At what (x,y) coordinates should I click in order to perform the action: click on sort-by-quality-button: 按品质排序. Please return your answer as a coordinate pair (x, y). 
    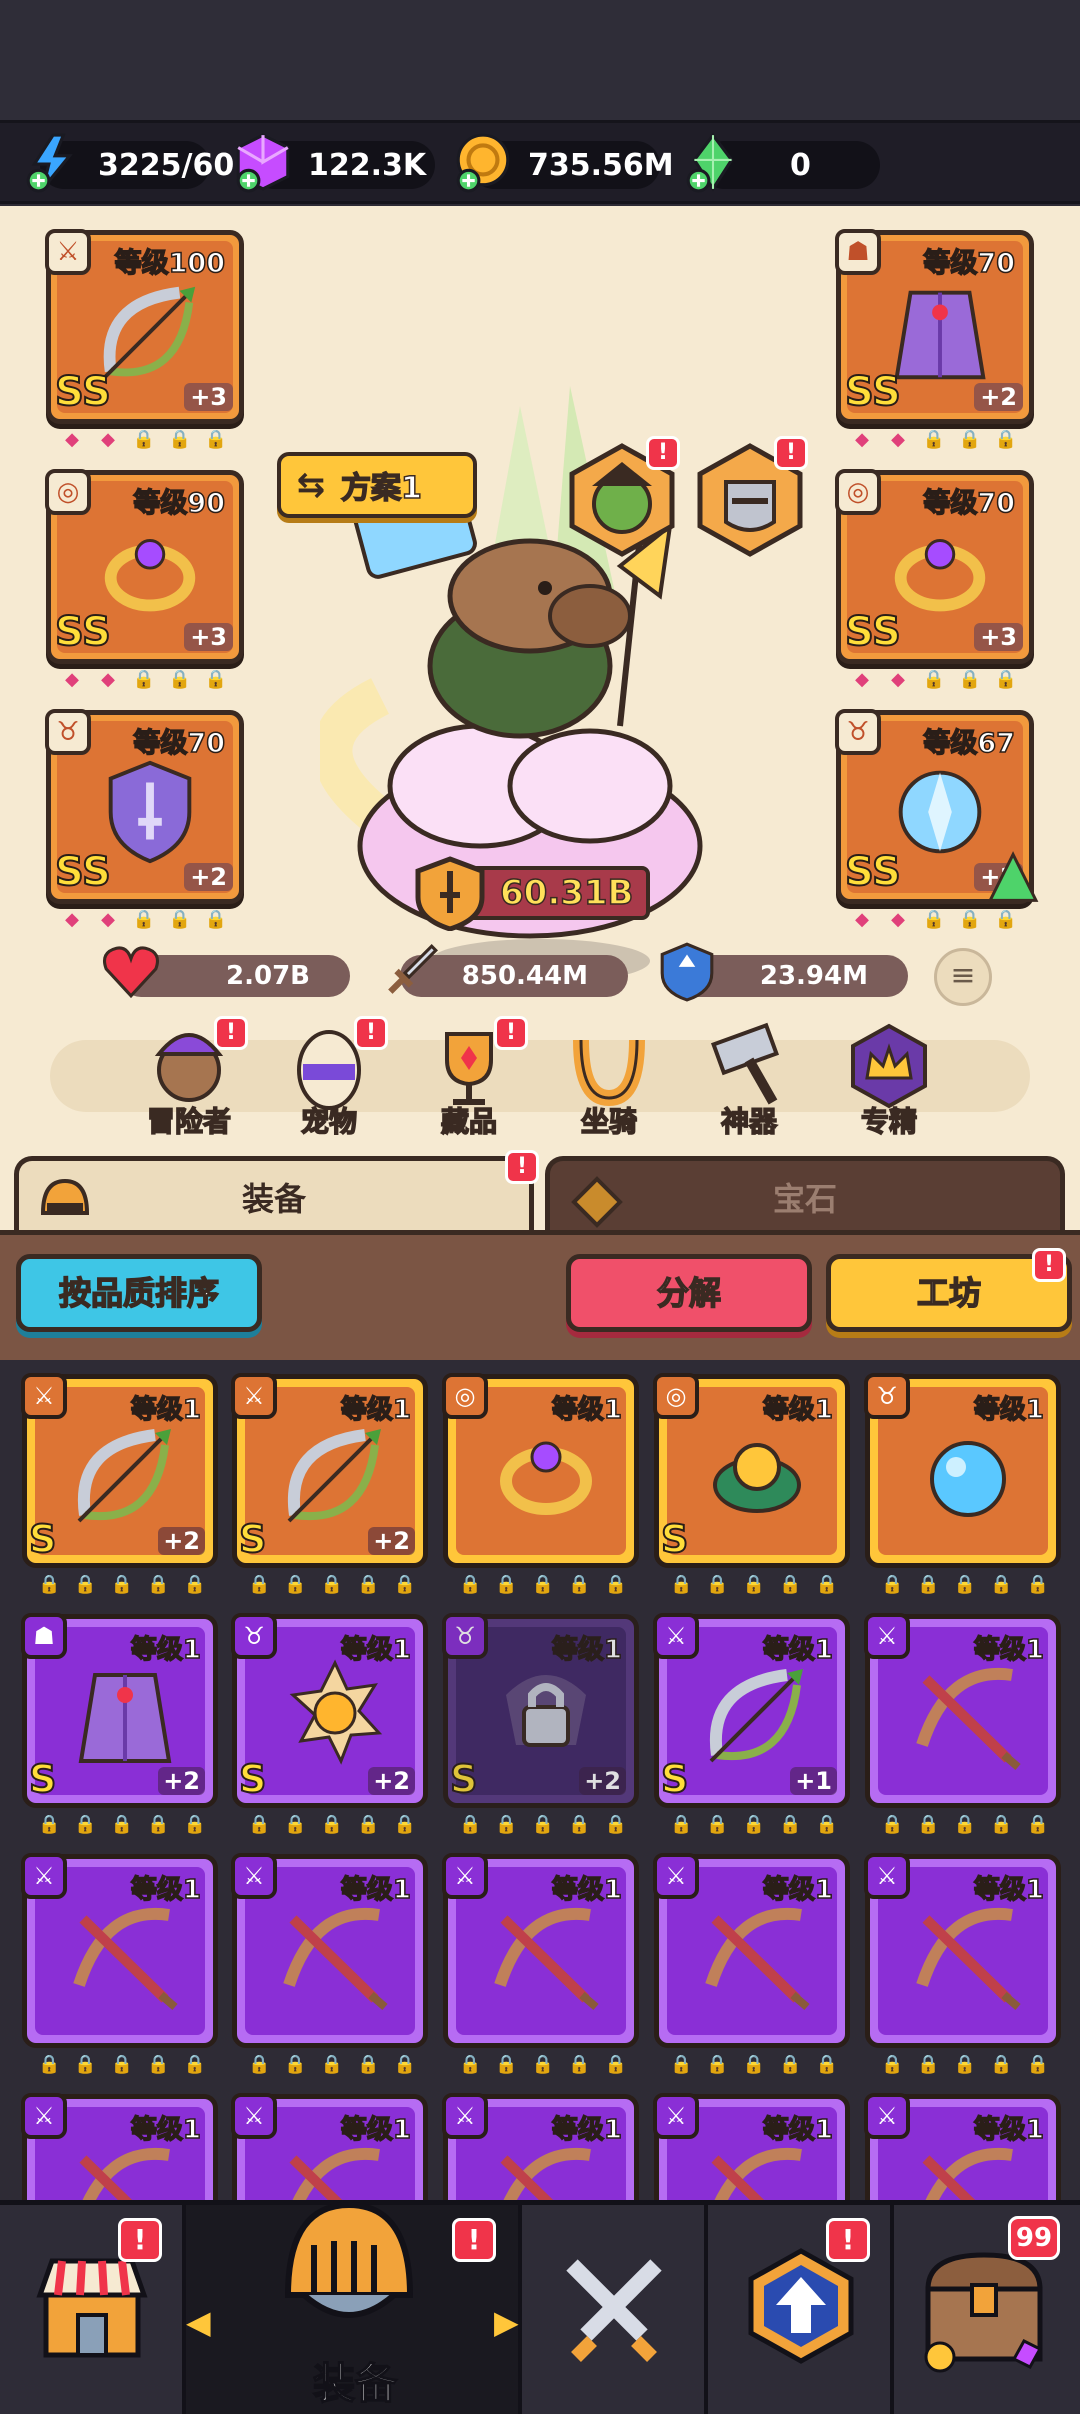
    Looking at the image, I should click on (139, 1293).